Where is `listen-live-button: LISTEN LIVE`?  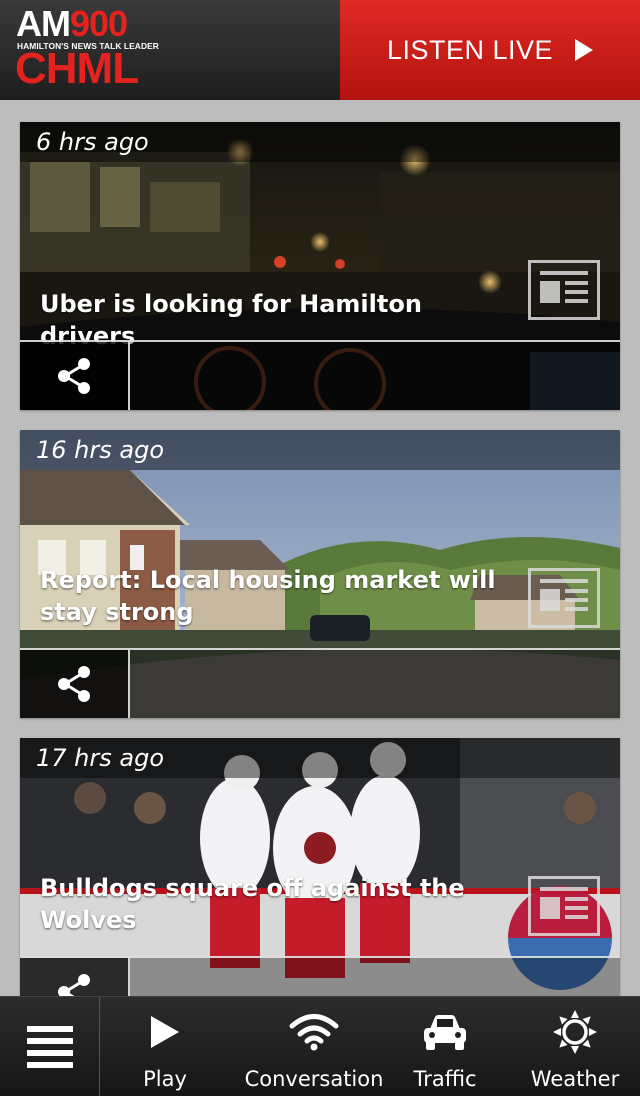 listen-live-button: LISTEN LIVE is located at coordinates (490, 50).